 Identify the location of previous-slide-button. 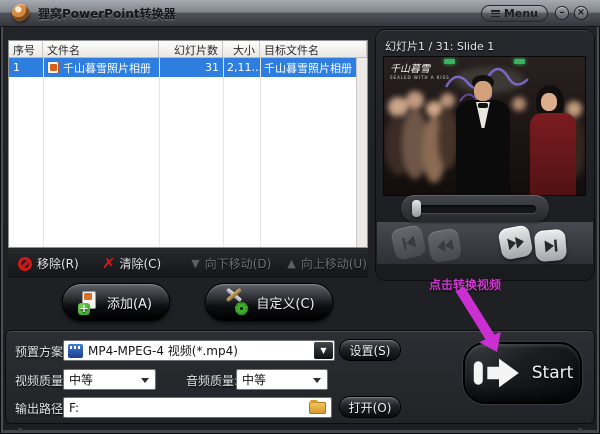
(444, 245).